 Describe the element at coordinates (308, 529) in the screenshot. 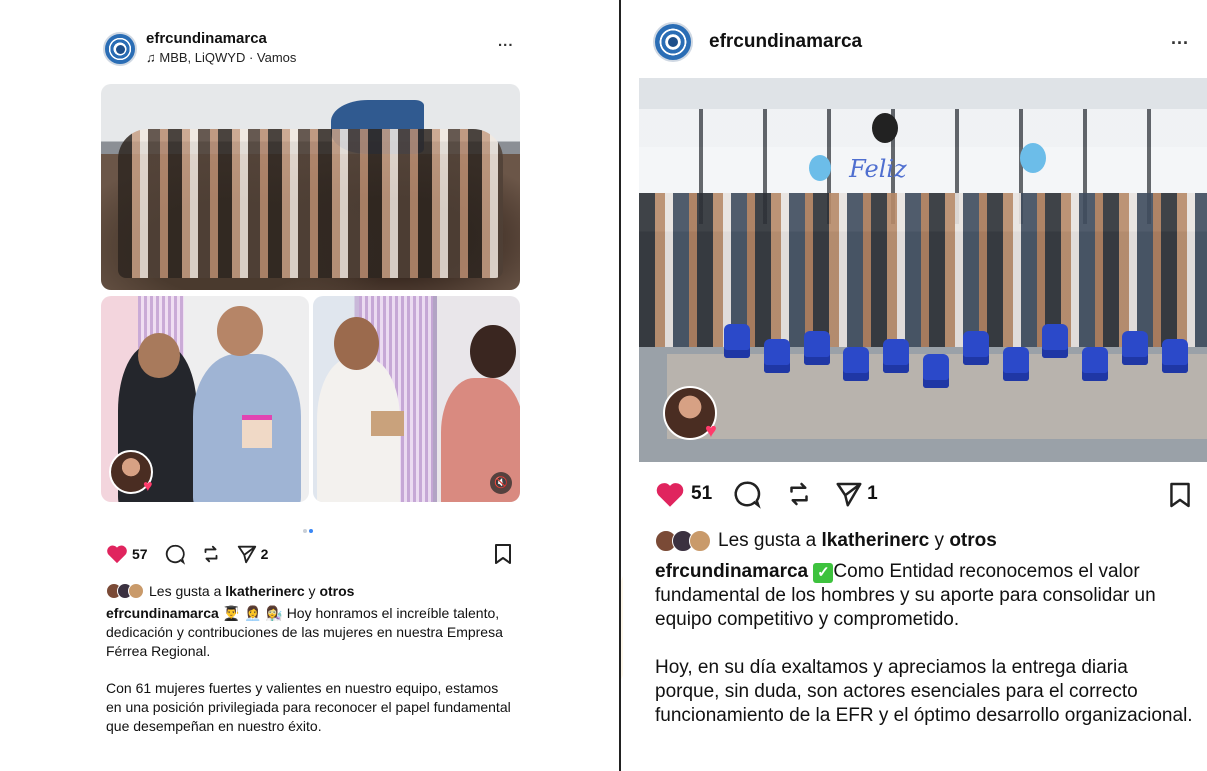

I see `carousel-dots` at that location.